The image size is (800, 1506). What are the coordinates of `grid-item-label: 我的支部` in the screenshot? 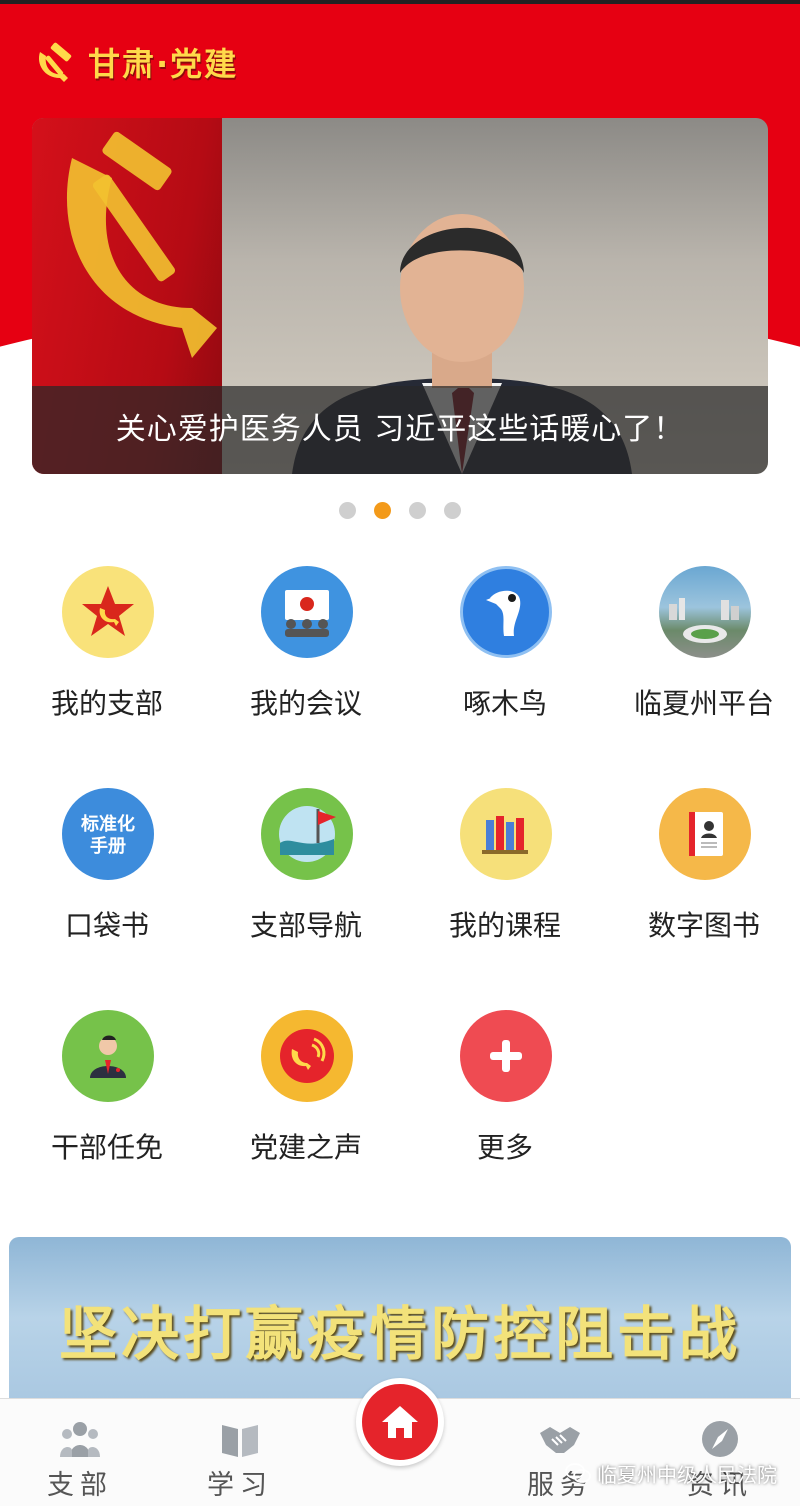 It's located at (106, 703).